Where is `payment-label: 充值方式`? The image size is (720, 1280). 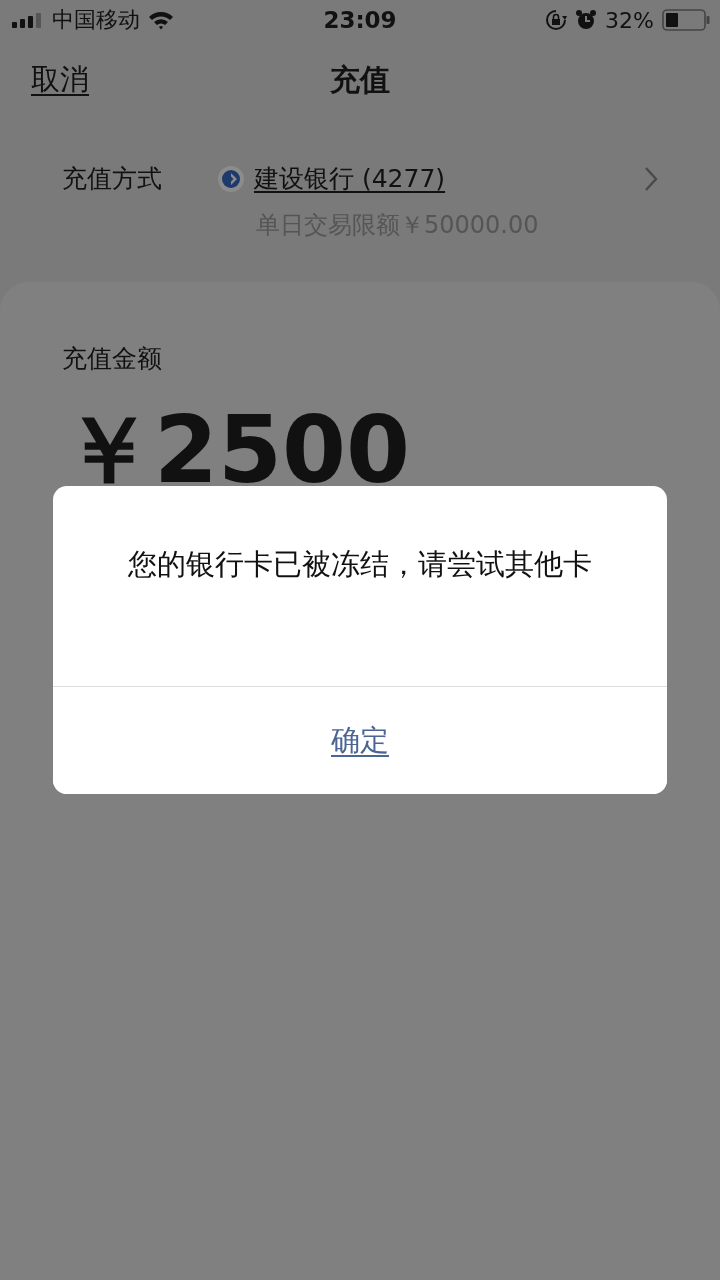
payment-label: 充值方式 is located at coordinates (112, 179).